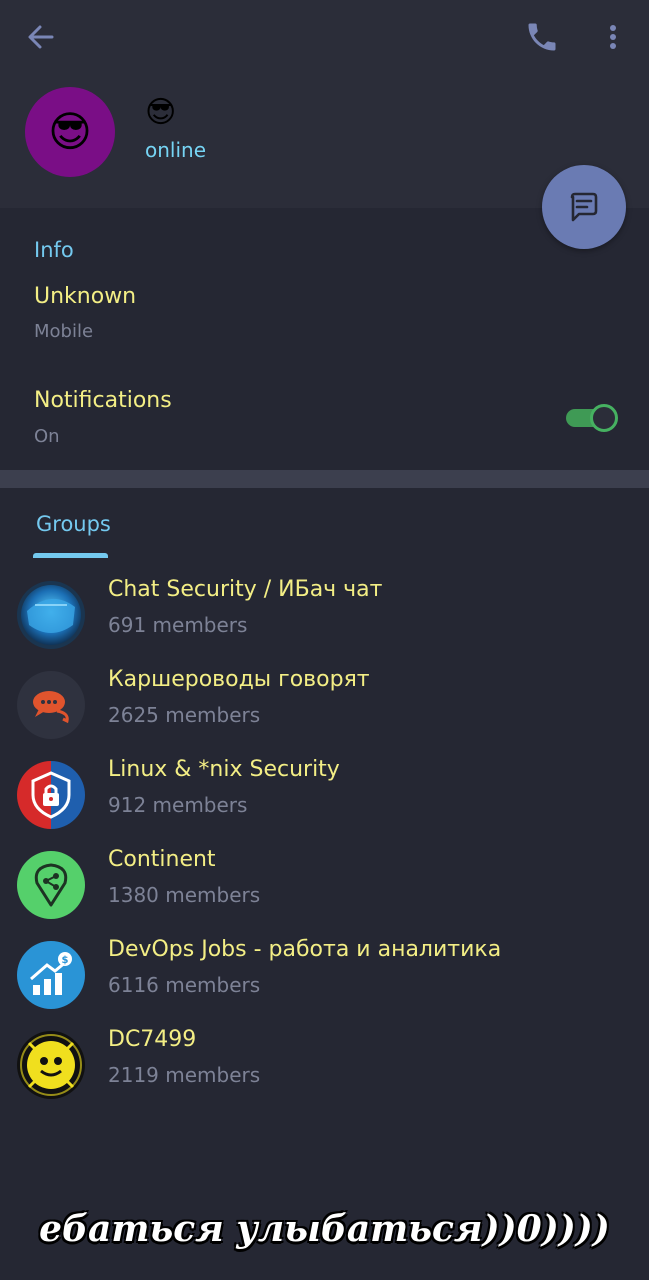 The width and height of the screenshot is (649, 1280). I want to click on tab-groups: Groups, so click(73, 524).